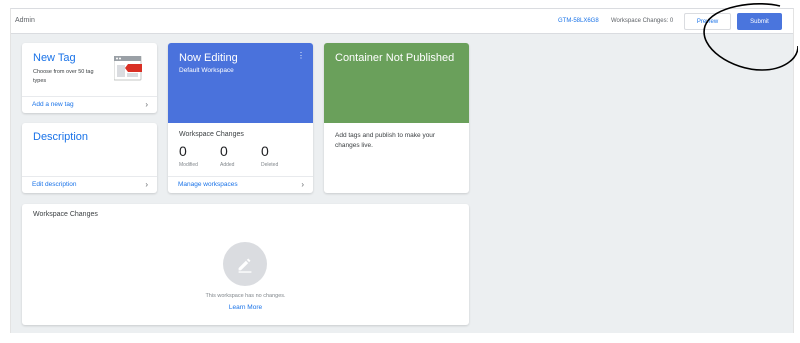 The height and width of the screenshot is (343, 800). What do you see at coordinates (396, 83) in the screenshot?
I see `not-published-header: Container Not Published` at bounding box center [396, 83].